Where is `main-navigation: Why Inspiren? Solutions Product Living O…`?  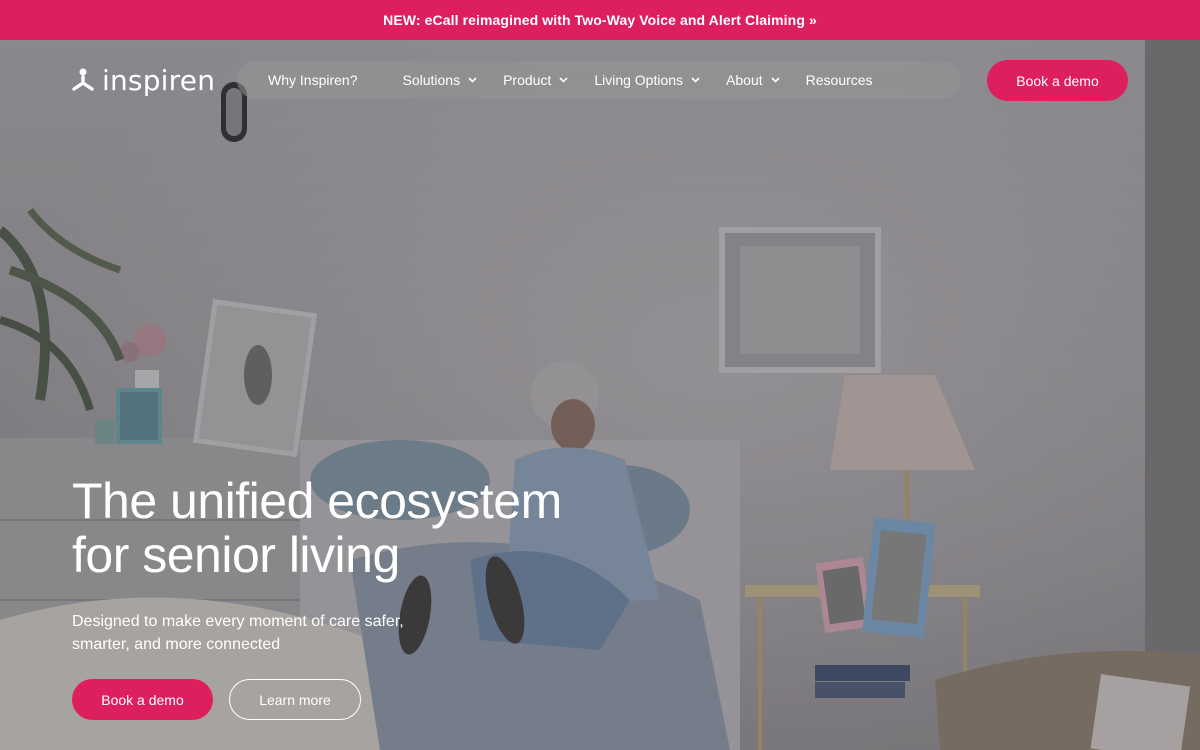
main-navigation: Why Inspiren? Solutions Product Living O… is located at coordinates (599, 80).